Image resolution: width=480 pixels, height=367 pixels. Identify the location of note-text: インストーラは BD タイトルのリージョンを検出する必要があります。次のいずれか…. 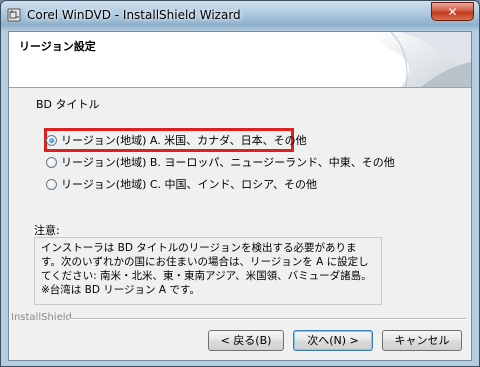
(208, 271).